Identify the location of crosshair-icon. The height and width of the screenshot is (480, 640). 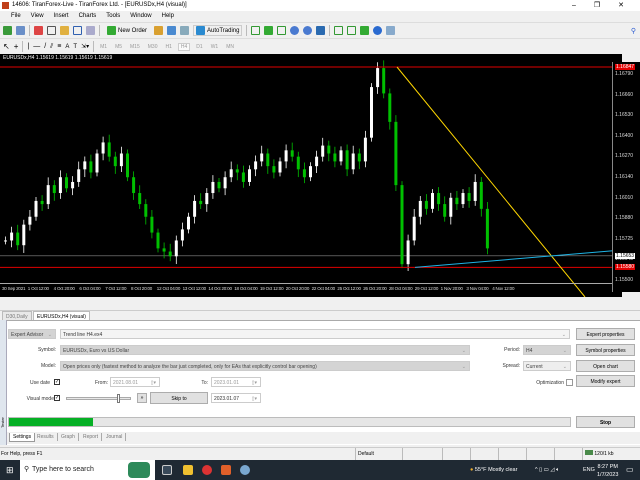
(51, 30).